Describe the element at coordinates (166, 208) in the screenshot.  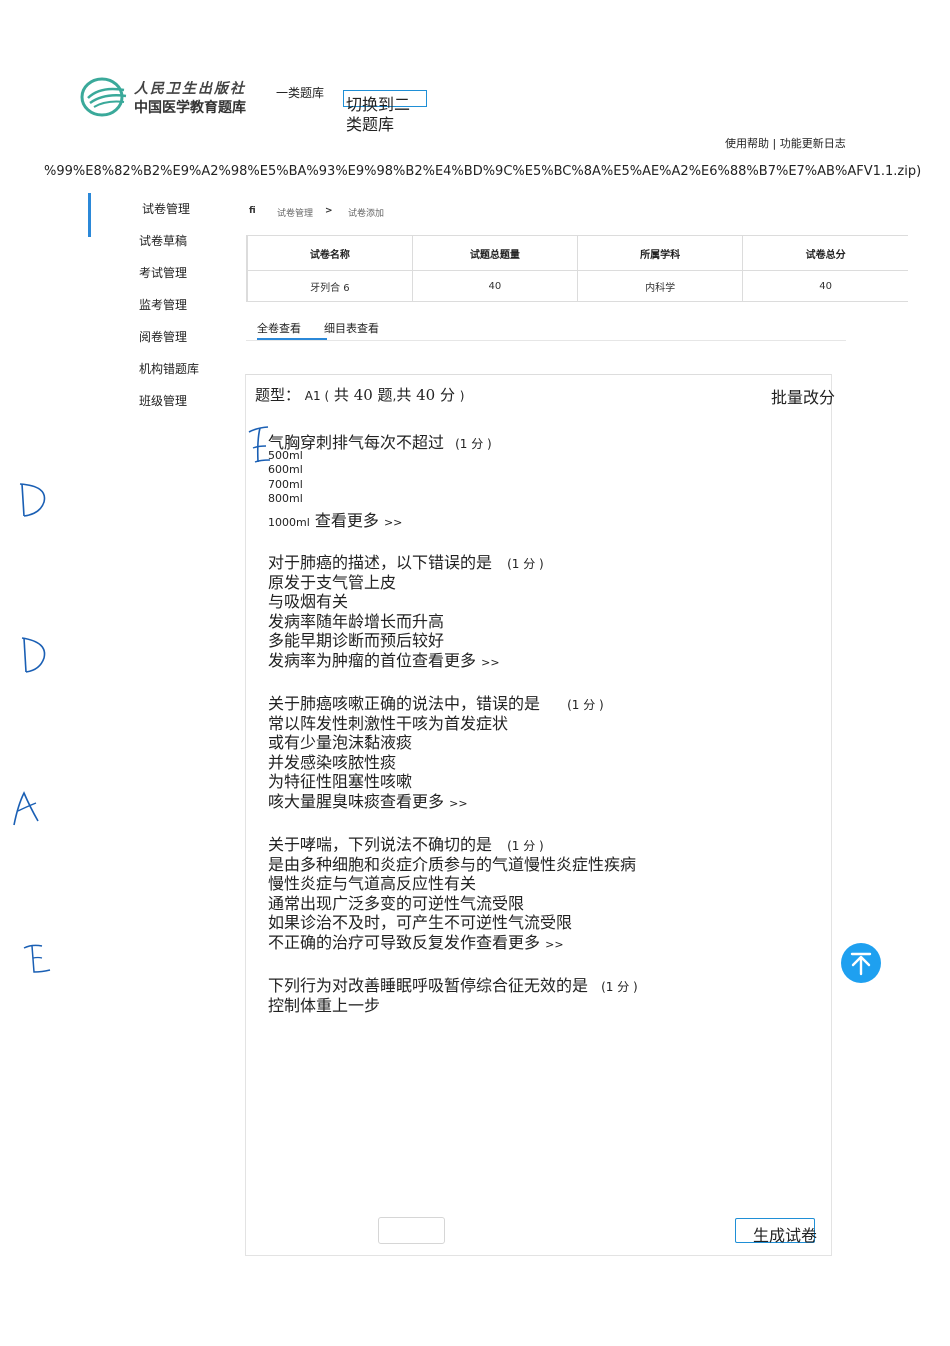
I see `sidebar-item-paper-management: 试卷管理` at that location.